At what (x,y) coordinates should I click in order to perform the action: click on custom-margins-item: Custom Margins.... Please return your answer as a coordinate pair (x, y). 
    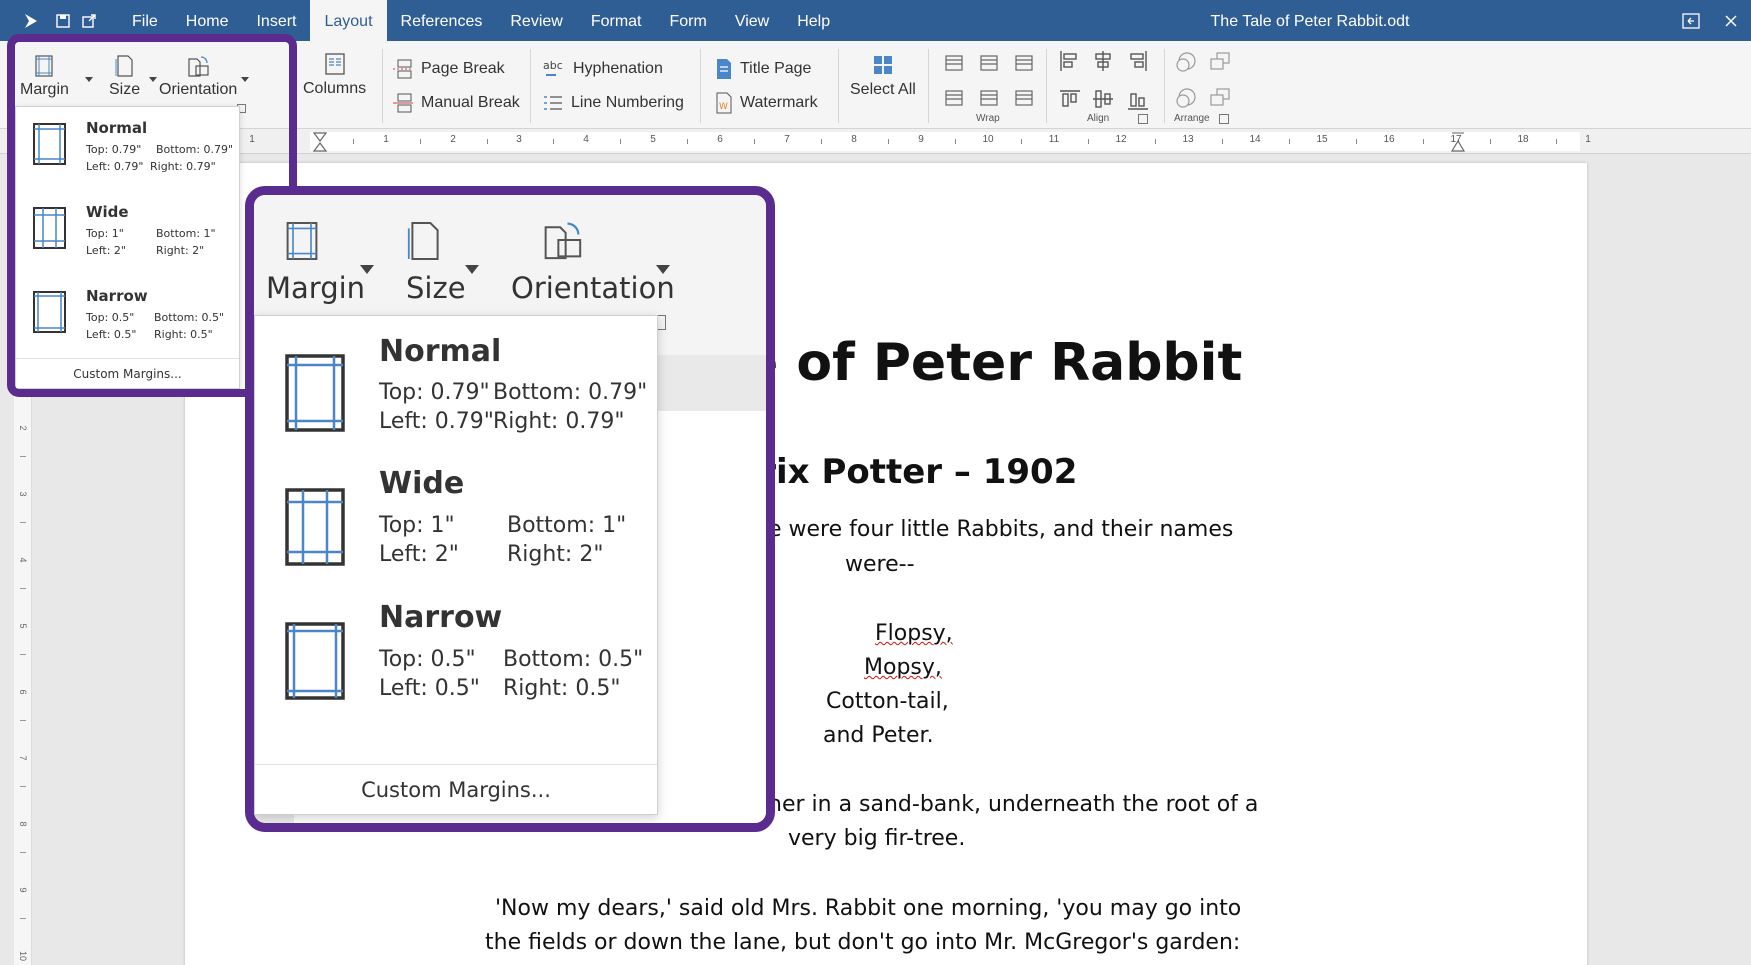
    Looking at the image, I should click on (456, 789).